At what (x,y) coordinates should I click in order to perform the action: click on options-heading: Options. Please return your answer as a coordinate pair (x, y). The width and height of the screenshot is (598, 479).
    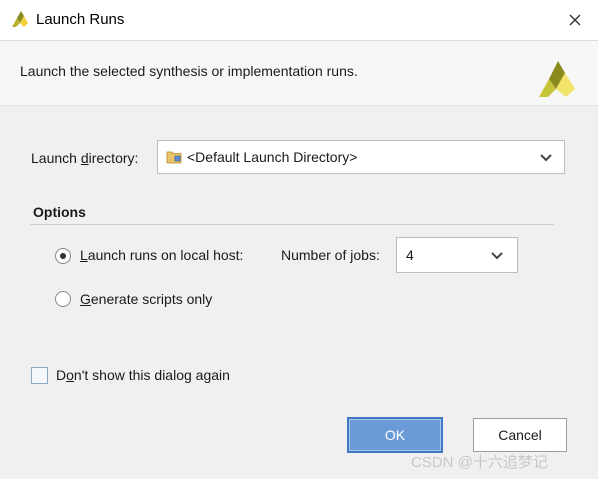
    Looking at the image, I should click on (59, 212).